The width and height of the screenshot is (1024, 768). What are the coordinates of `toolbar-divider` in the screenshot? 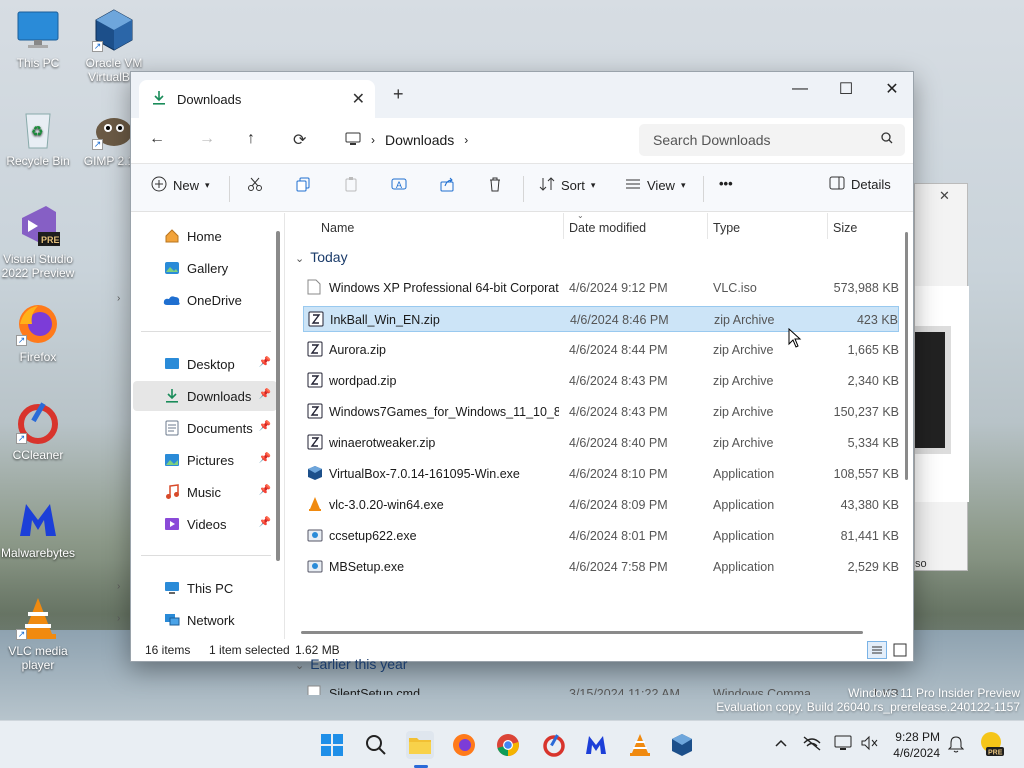 It's located at (703, 189).